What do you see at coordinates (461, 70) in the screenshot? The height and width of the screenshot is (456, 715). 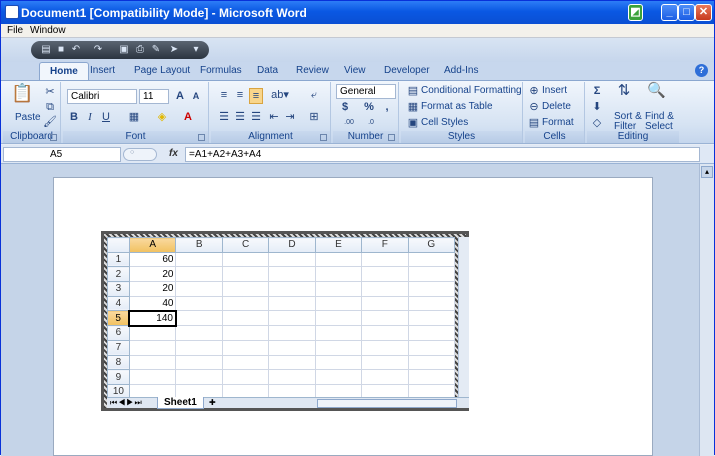 I see `tab-add-ins: Add-Ins` at bounding box center [461, 70].